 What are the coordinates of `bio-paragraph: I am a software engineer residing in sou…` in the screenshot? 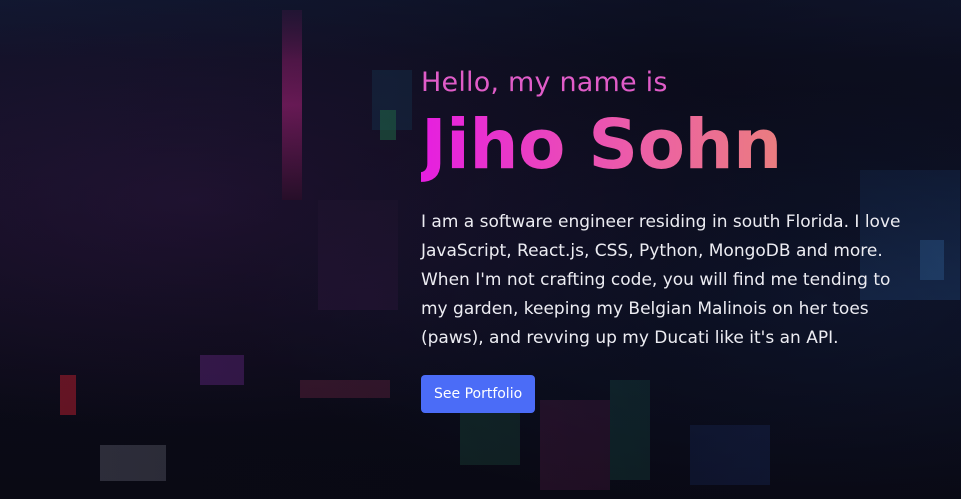 It's located at (661, 280).